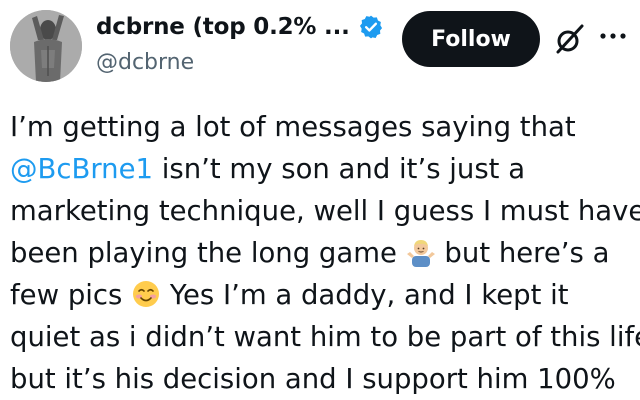  What do you see at coordinates (570, 39) in the screenshot?
I see `grok-icon` at bounding box center [570, 39].